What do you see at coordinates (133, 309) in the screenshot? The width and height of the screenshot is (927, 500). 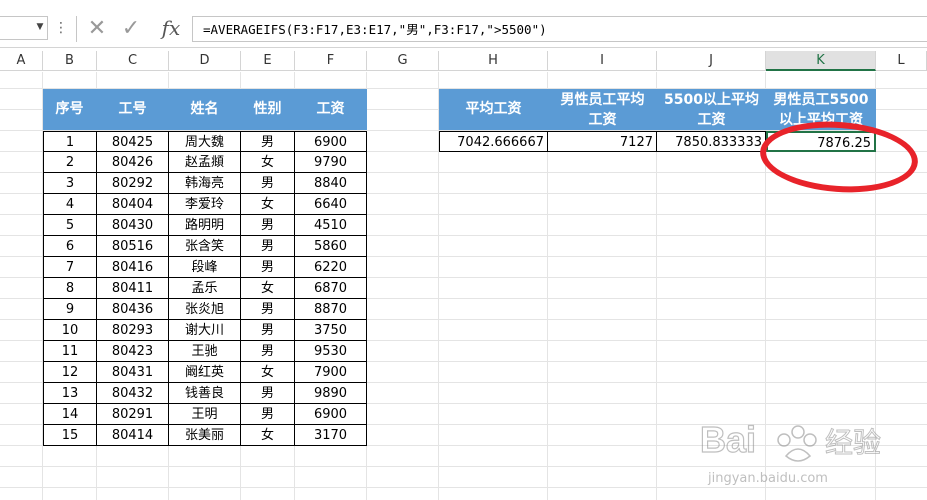 I see `employee-cell: 80436` at bounding box center [133, 309].